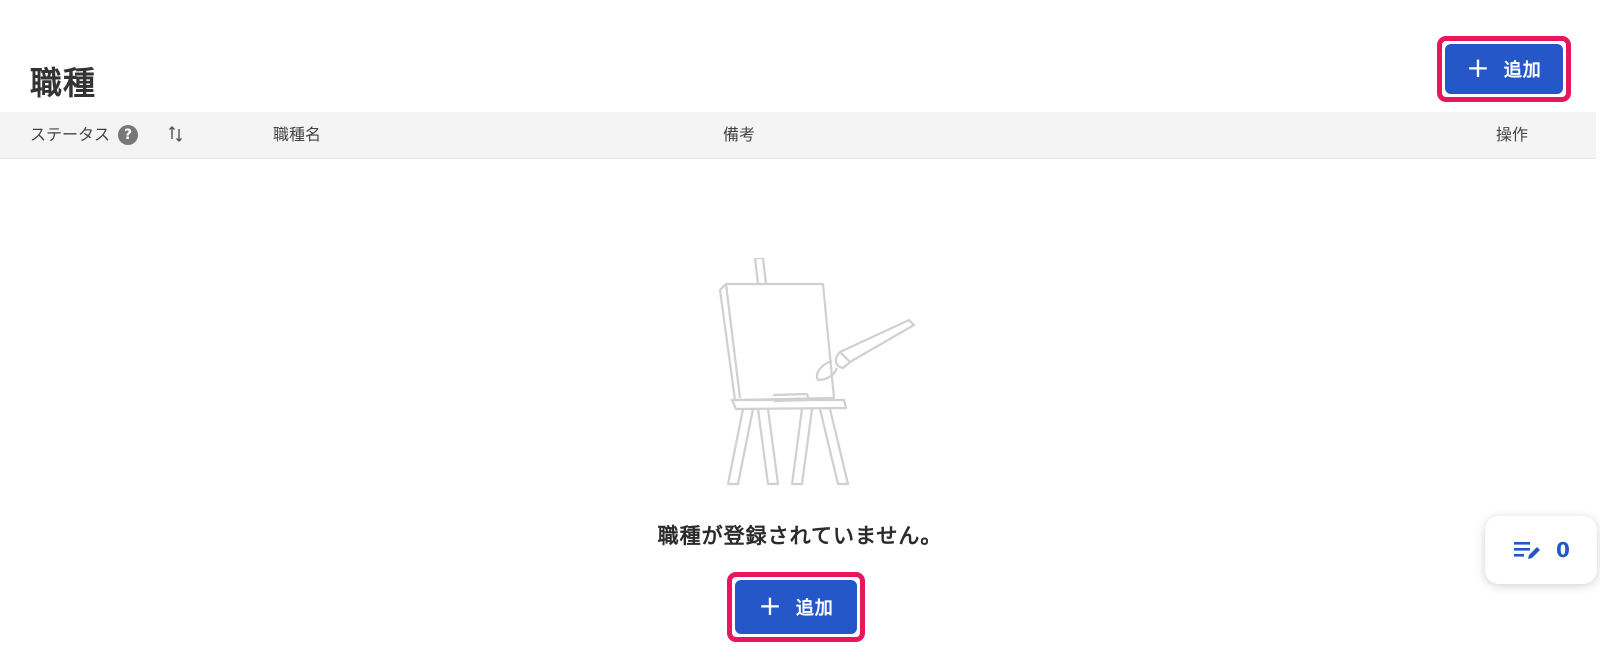 The height and width of the screenshot is (661, 1600). What do you see at coordinates (1512, 134) in the screenshot?
I see `column-header-operations: 操作` at bounding box center [1512, 134].